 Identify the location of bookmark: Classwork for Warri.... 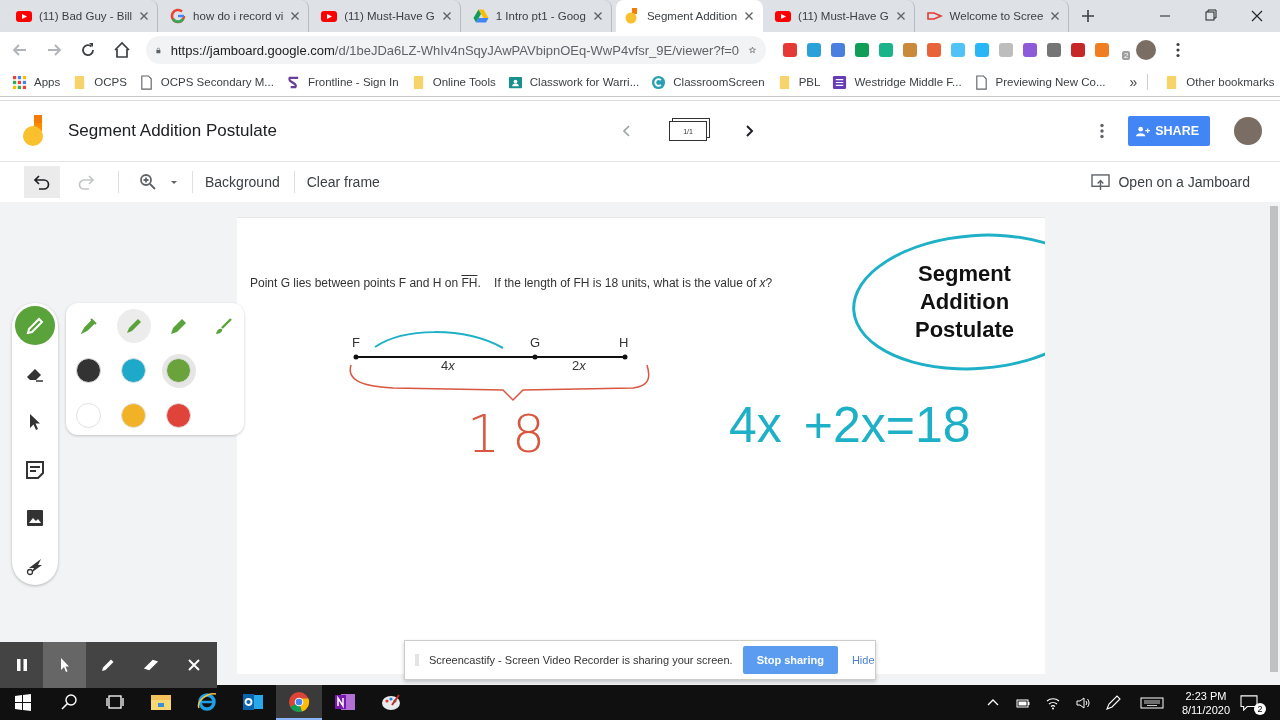
(573, 82).